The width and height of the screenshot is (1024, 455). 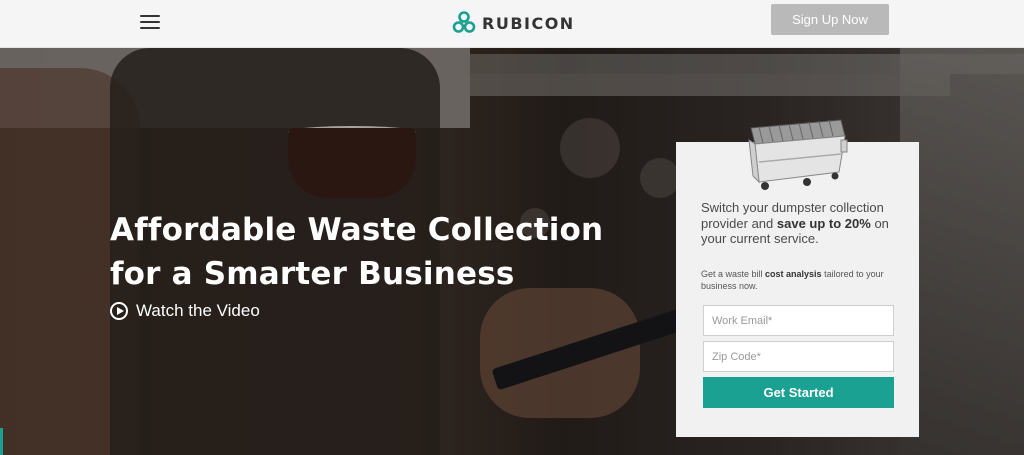 I want to click on watch-video-link: Watch the Video, so click(x=185, y=311).